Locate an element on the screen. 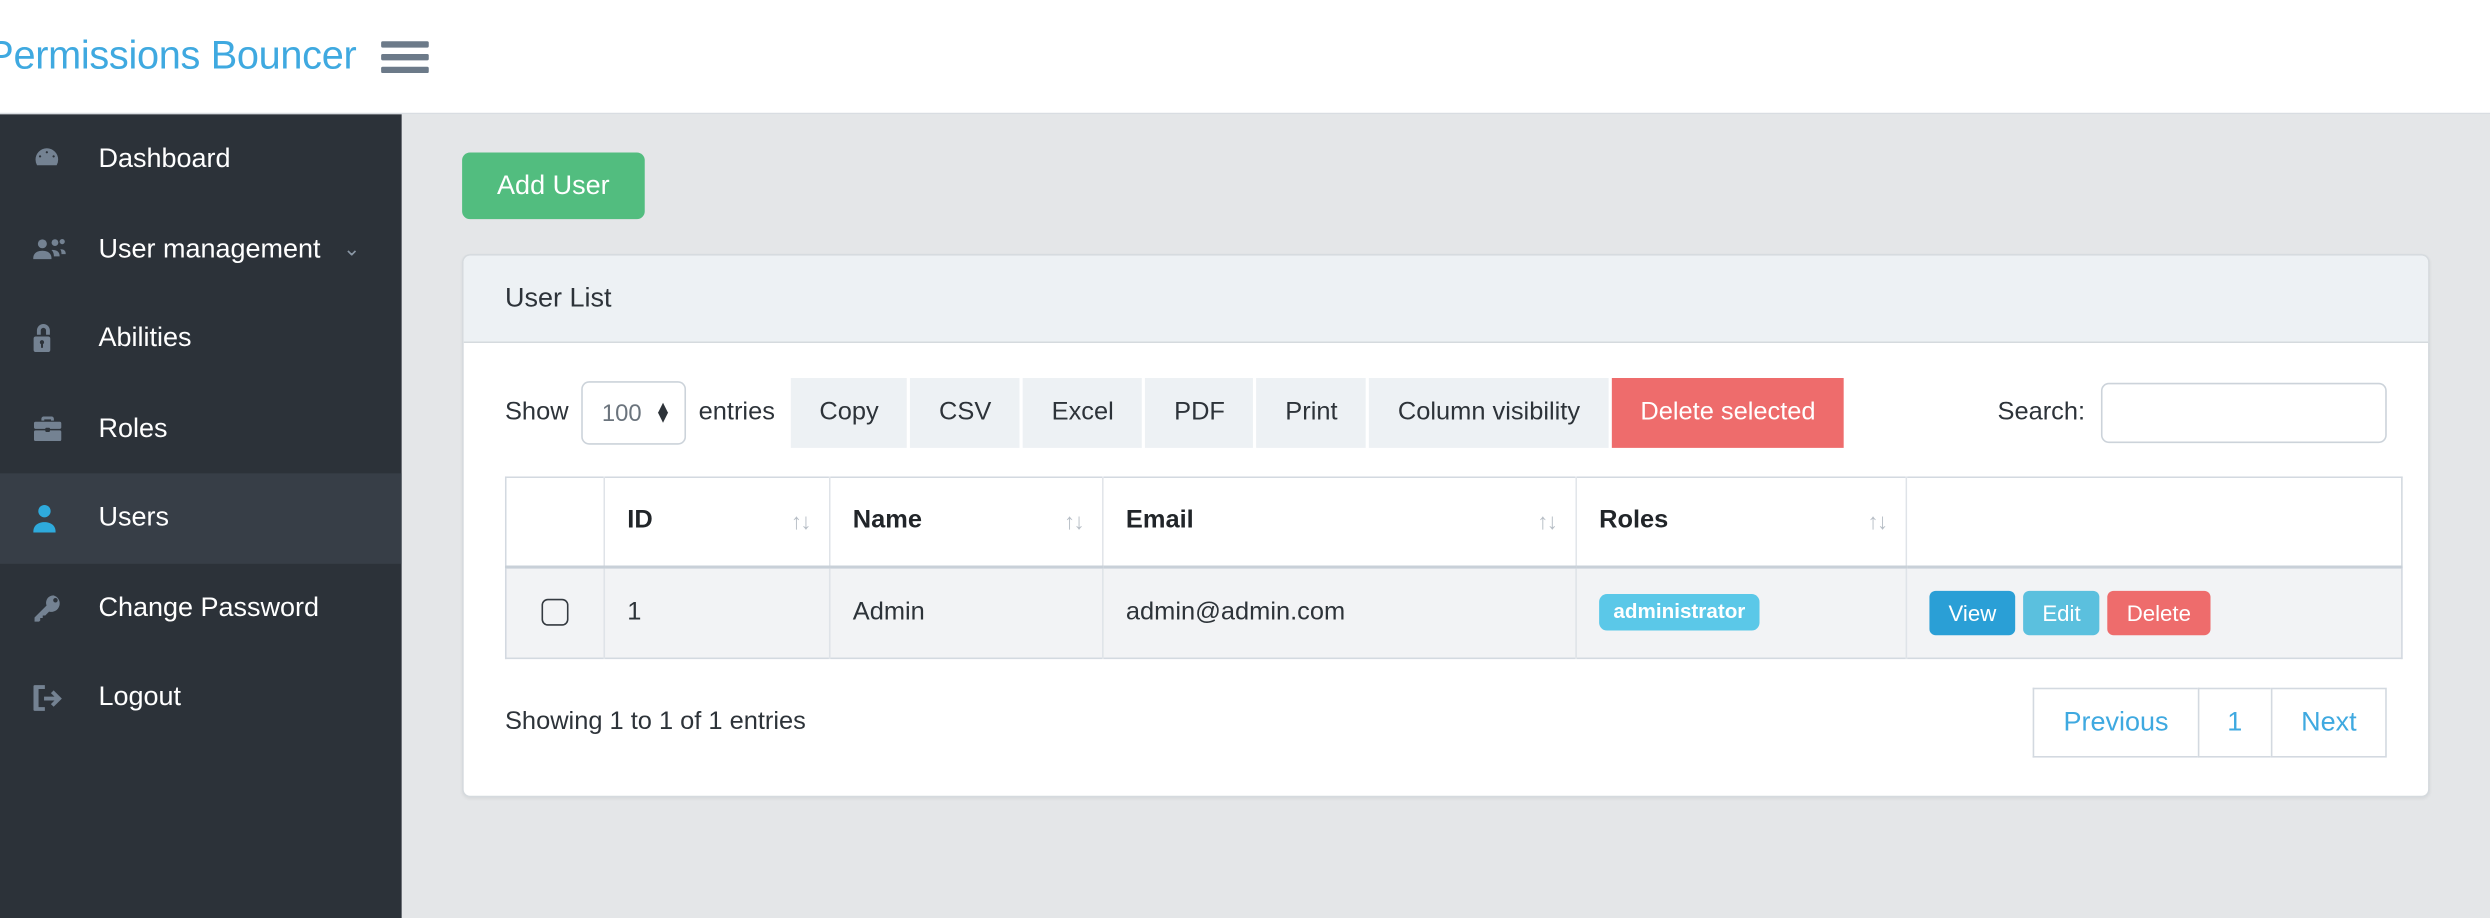 The height and width of the screenshot is (918, 2490). column-header-actions is located at coordinates (2154, 522).